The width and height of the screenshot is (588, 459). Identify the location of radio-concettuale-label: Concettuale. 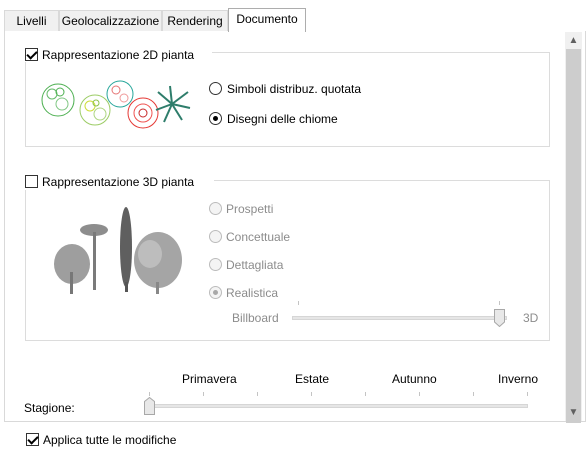
(258, 237).